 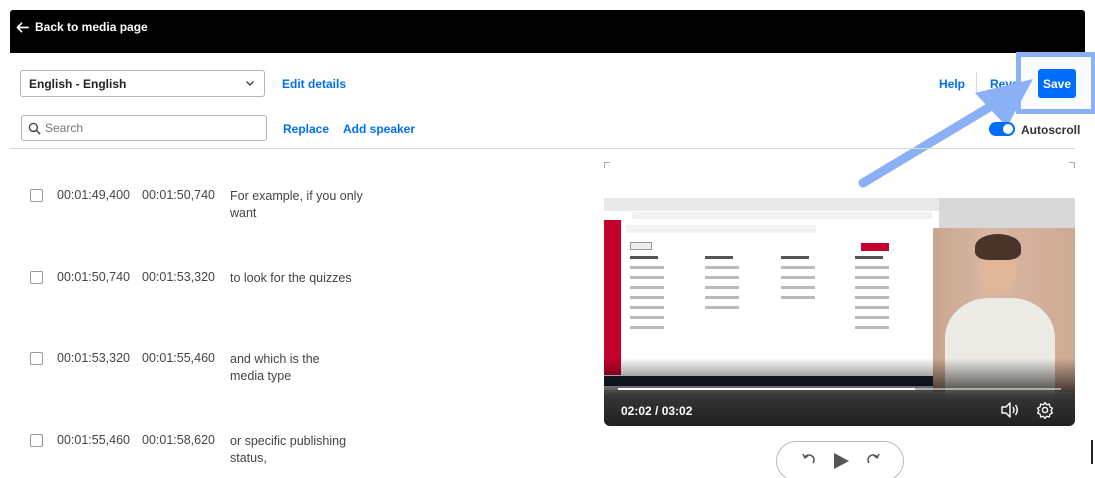 What do you see at coordinates (91, 27) in the screenshot?
I see `back-link-label: Back to media page` at bounding box center [91, 27].